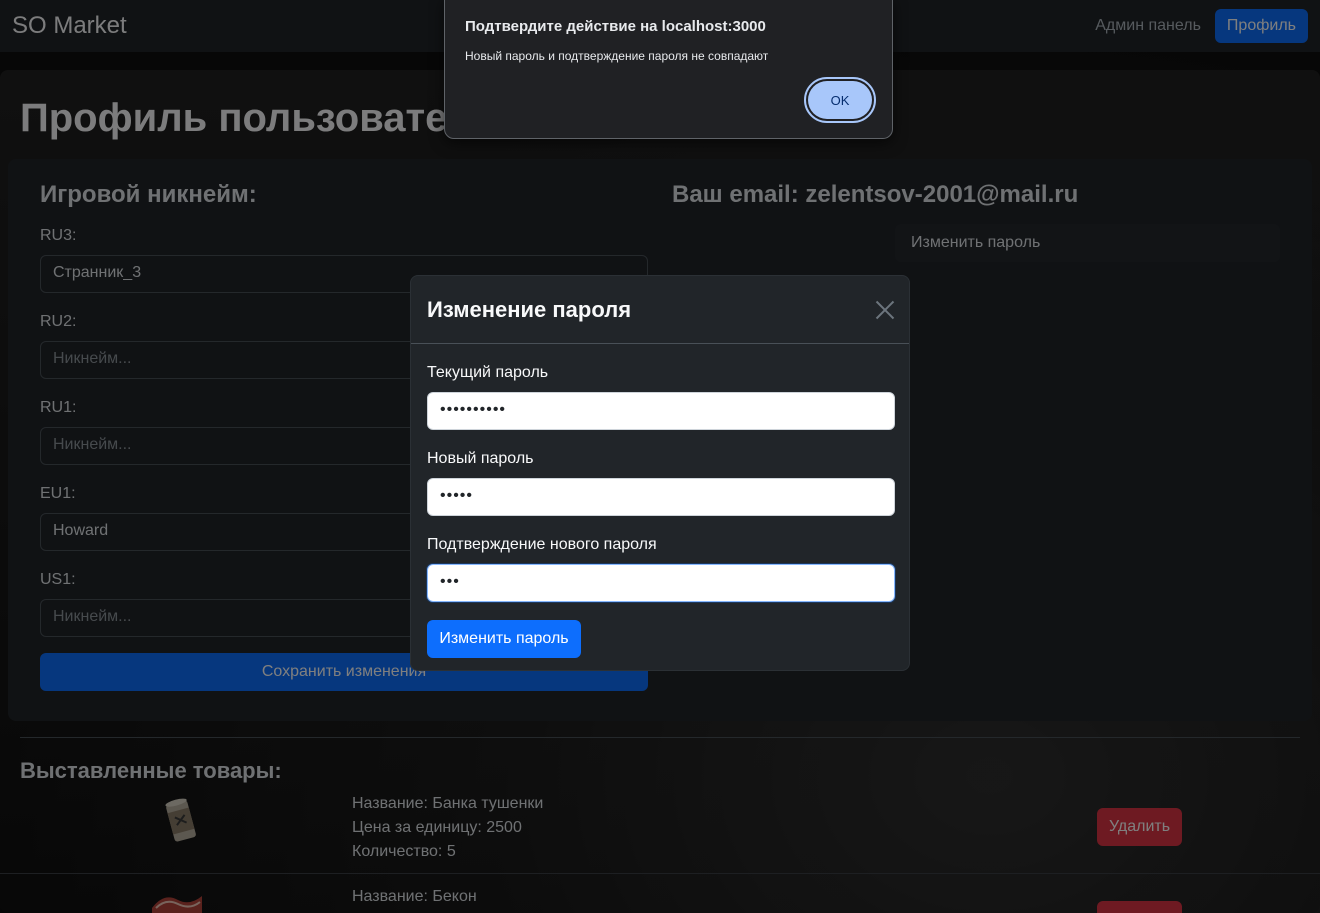 The image size is (1320, 913). Describe the element at coordinates (480, 458) in the screenshot. I see `new-password-label: Новый пароль` at that location.